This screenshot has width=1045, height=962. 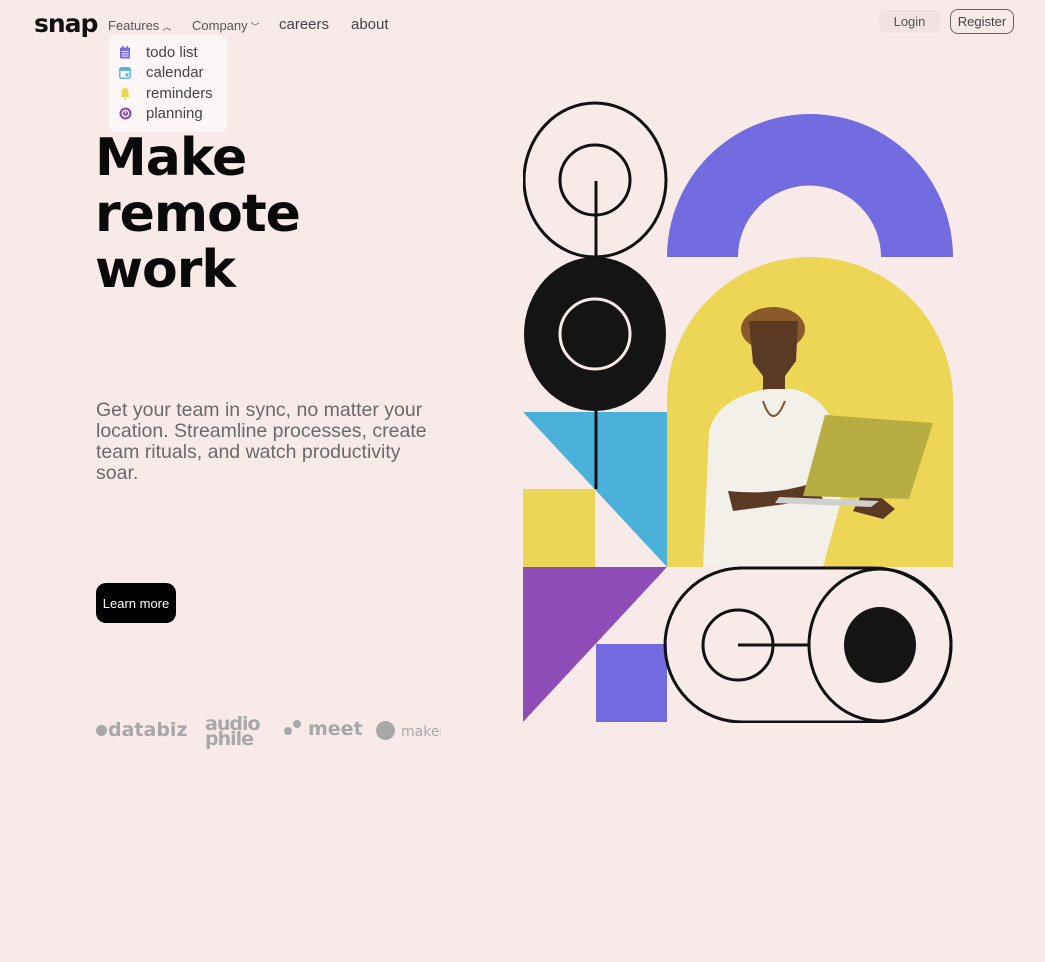 What do you see at coordinates (421, 732) in the screenshot?
I see `maker-text: maker` at bounding box center [421, 732].